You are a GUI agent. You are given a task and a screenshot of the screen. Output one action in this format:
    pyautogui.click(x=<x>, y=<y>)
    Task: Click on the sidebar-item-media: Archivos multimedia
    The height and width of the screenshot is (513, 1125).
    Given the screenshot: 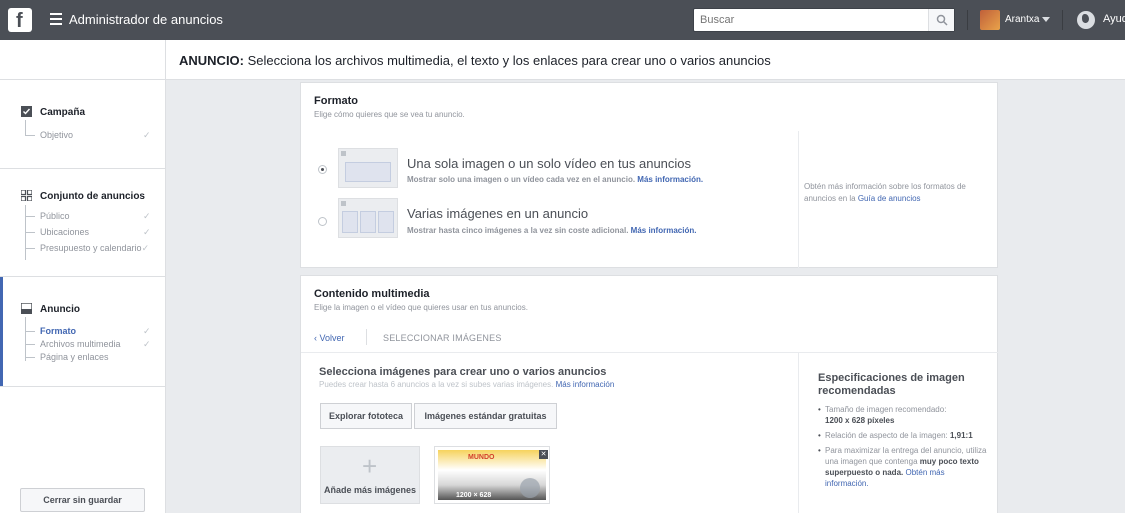 What is the action you would take?
    pyautogui.click(x=80, y=344)
    